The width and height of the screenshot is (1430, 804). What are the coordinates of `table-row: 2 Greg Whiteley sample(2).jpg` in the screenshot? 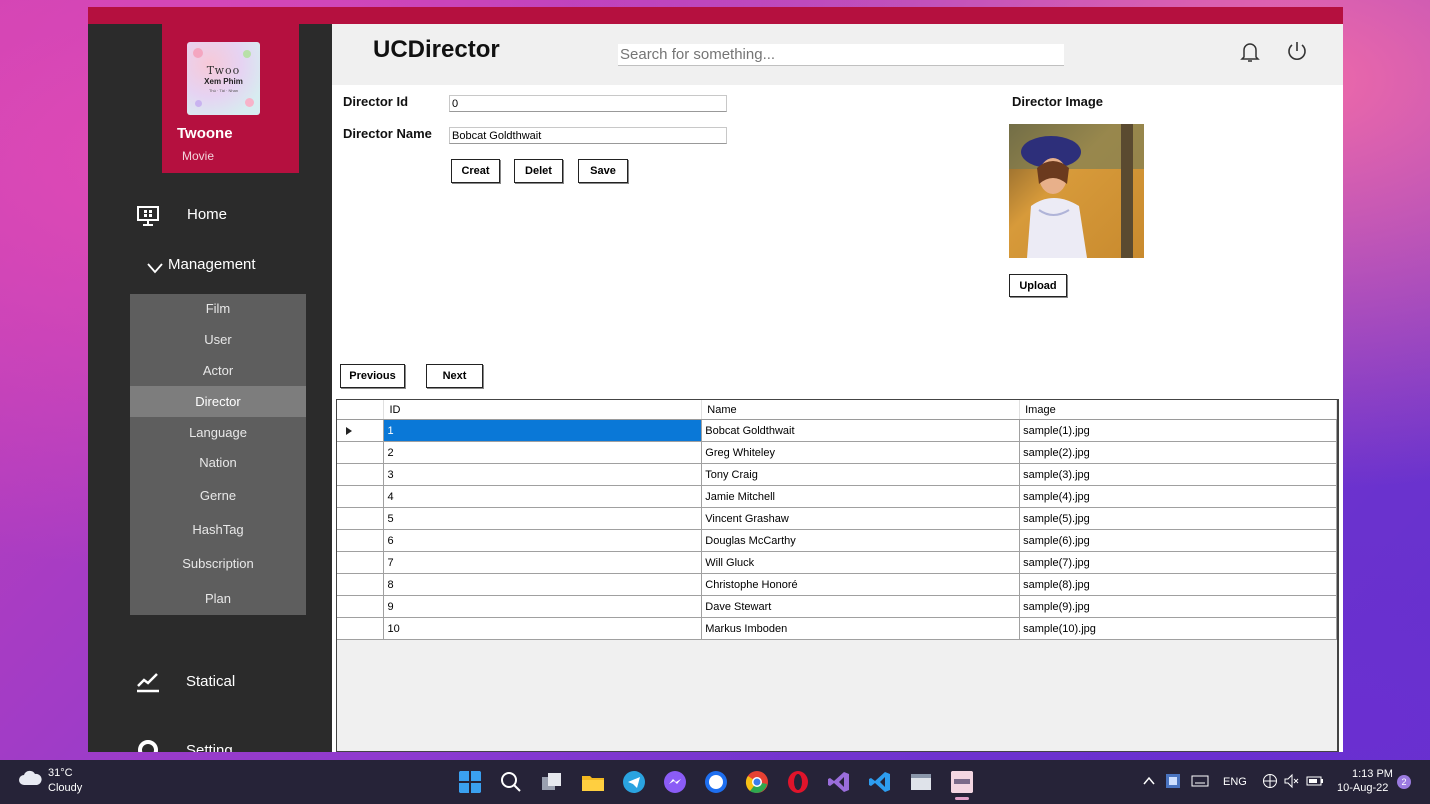 It's located at (837, 452).